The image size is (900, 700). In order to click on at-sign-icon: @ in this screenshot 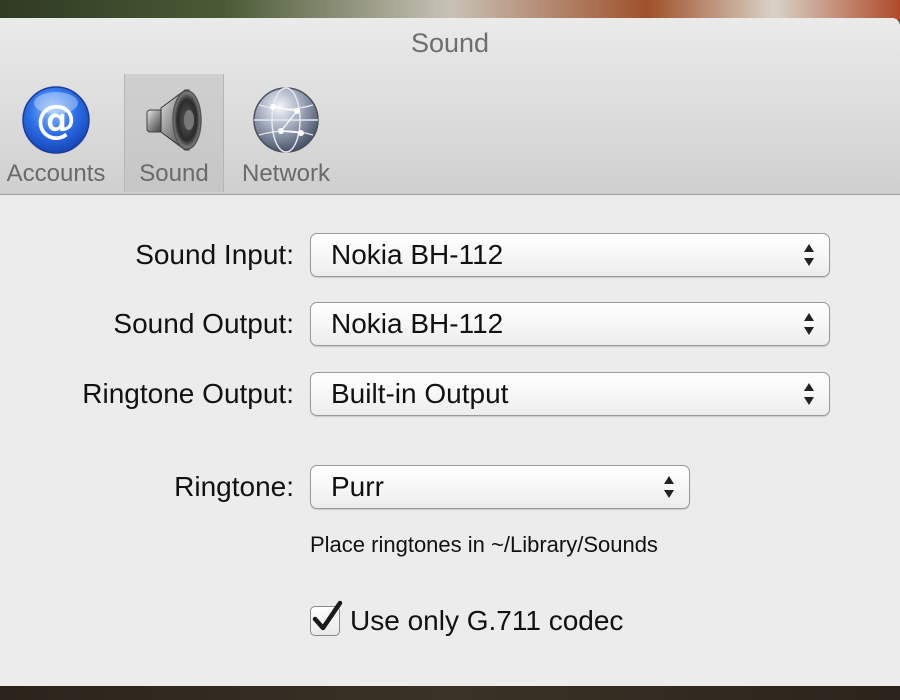, I will do `click(56, 120)`.